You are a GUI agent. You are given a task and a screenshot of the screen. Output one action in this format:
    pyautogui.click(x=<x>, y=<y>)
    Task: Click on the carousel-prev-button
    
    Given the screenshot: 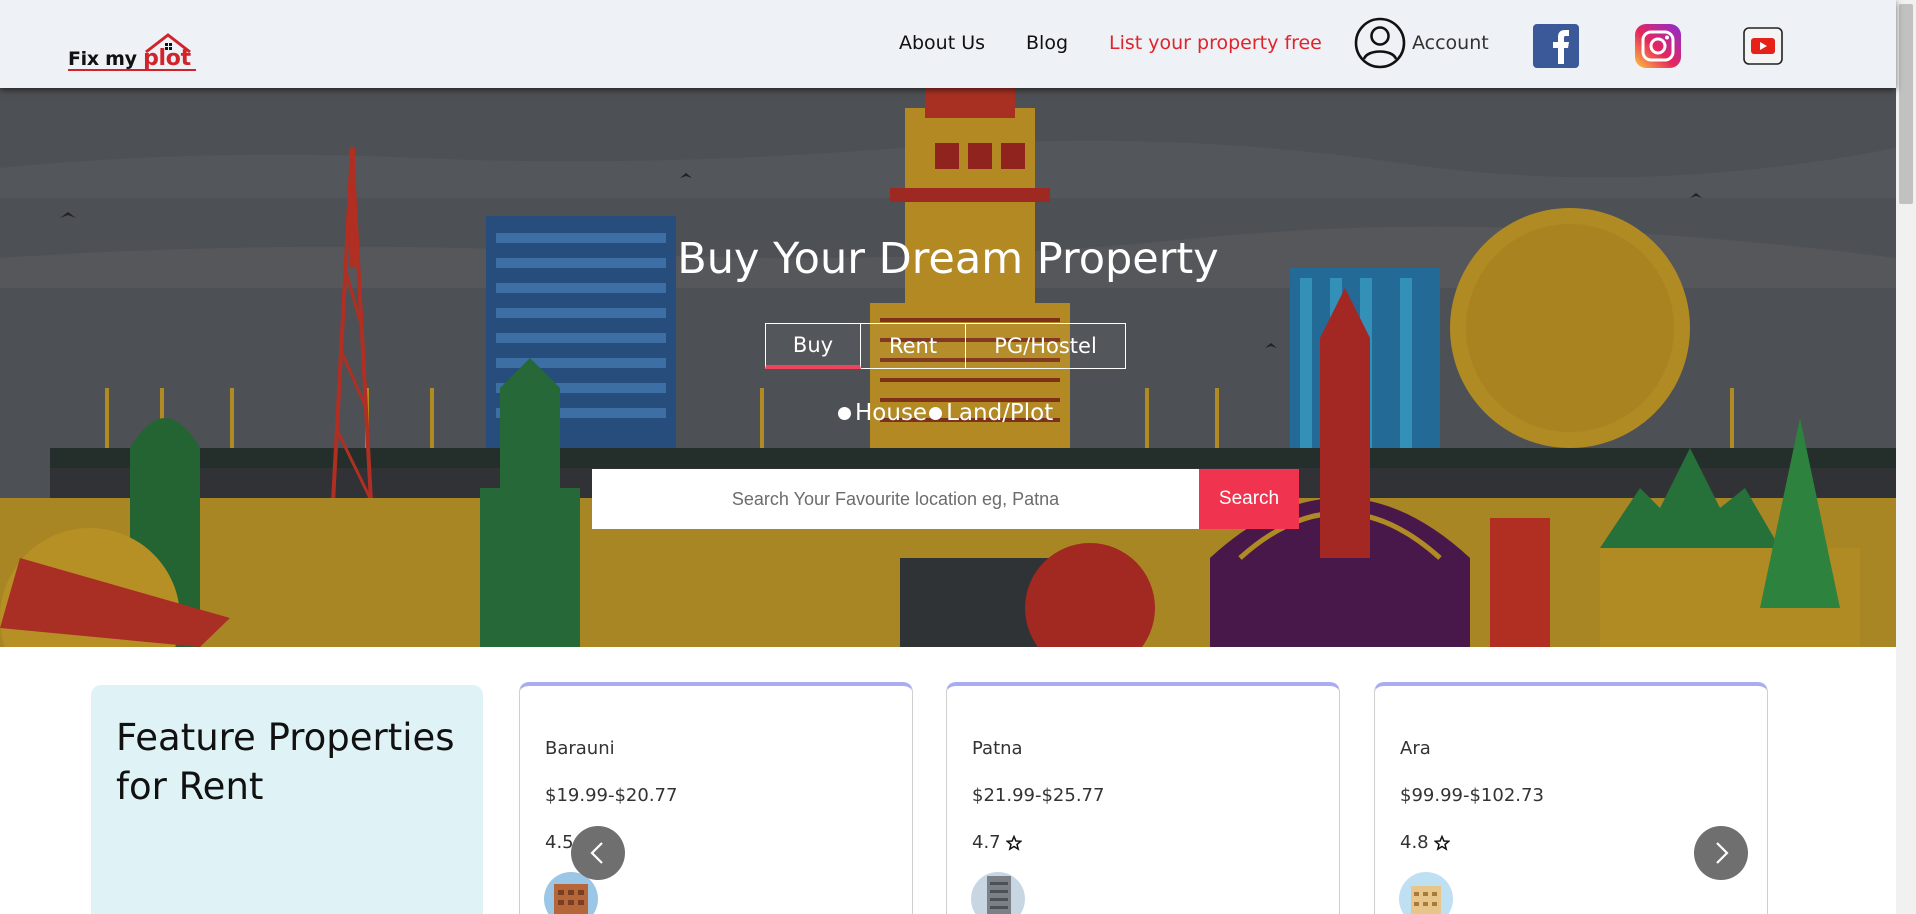 What is the action you would take?
    pyautogui.click(x=598, y=853)
    